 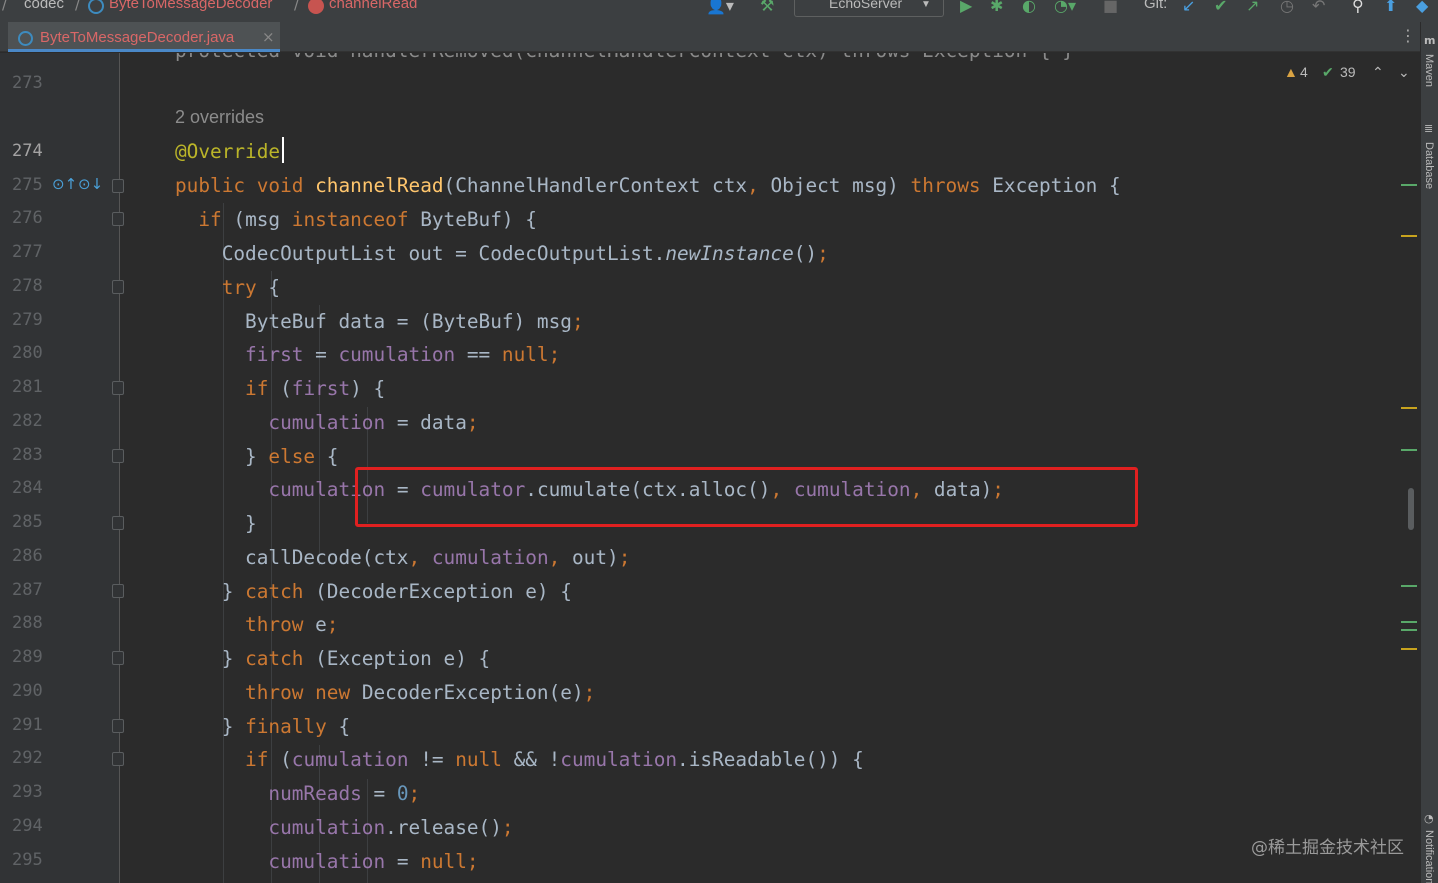 I want to click on profile-icon: ◔▾, so click(x=1065, y=7).